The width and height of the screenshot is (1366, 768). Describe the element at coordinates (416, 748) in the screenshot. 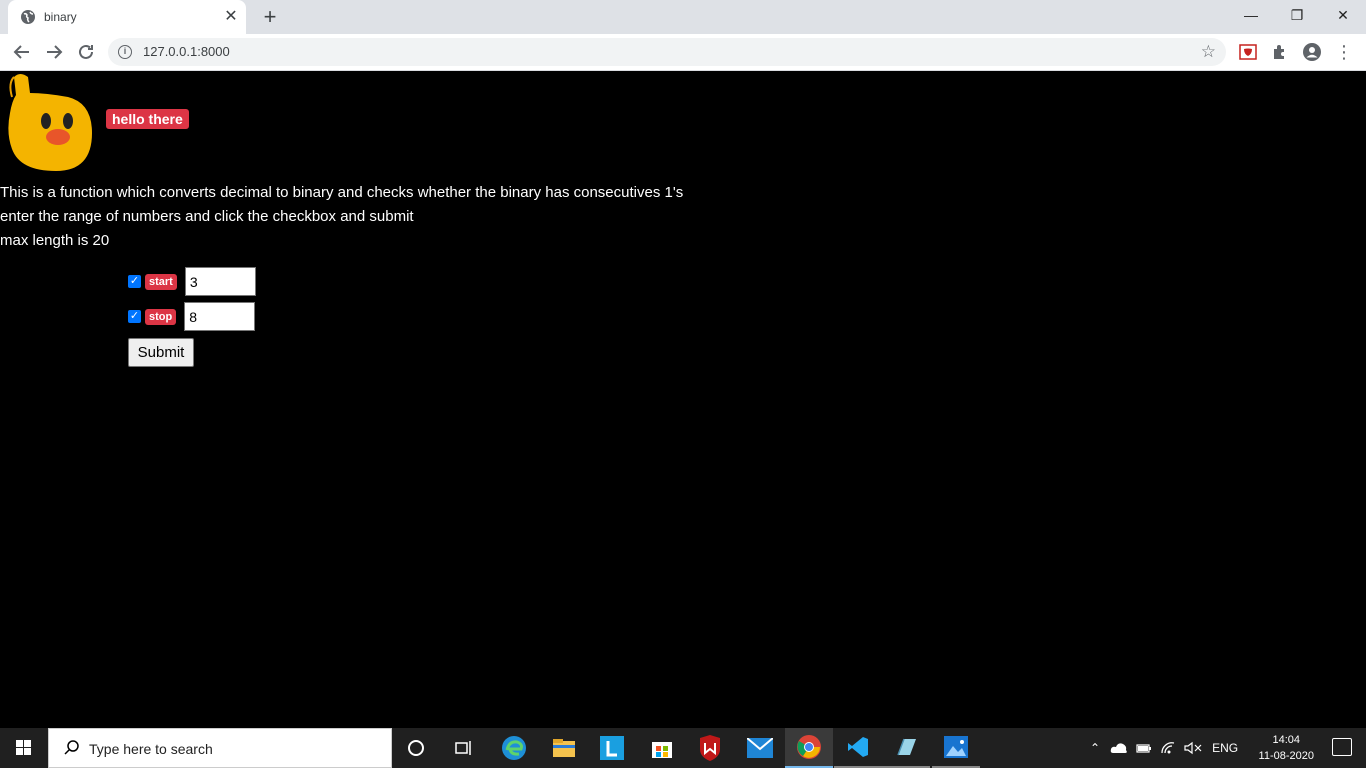

I see `cortana-icon` at that location.